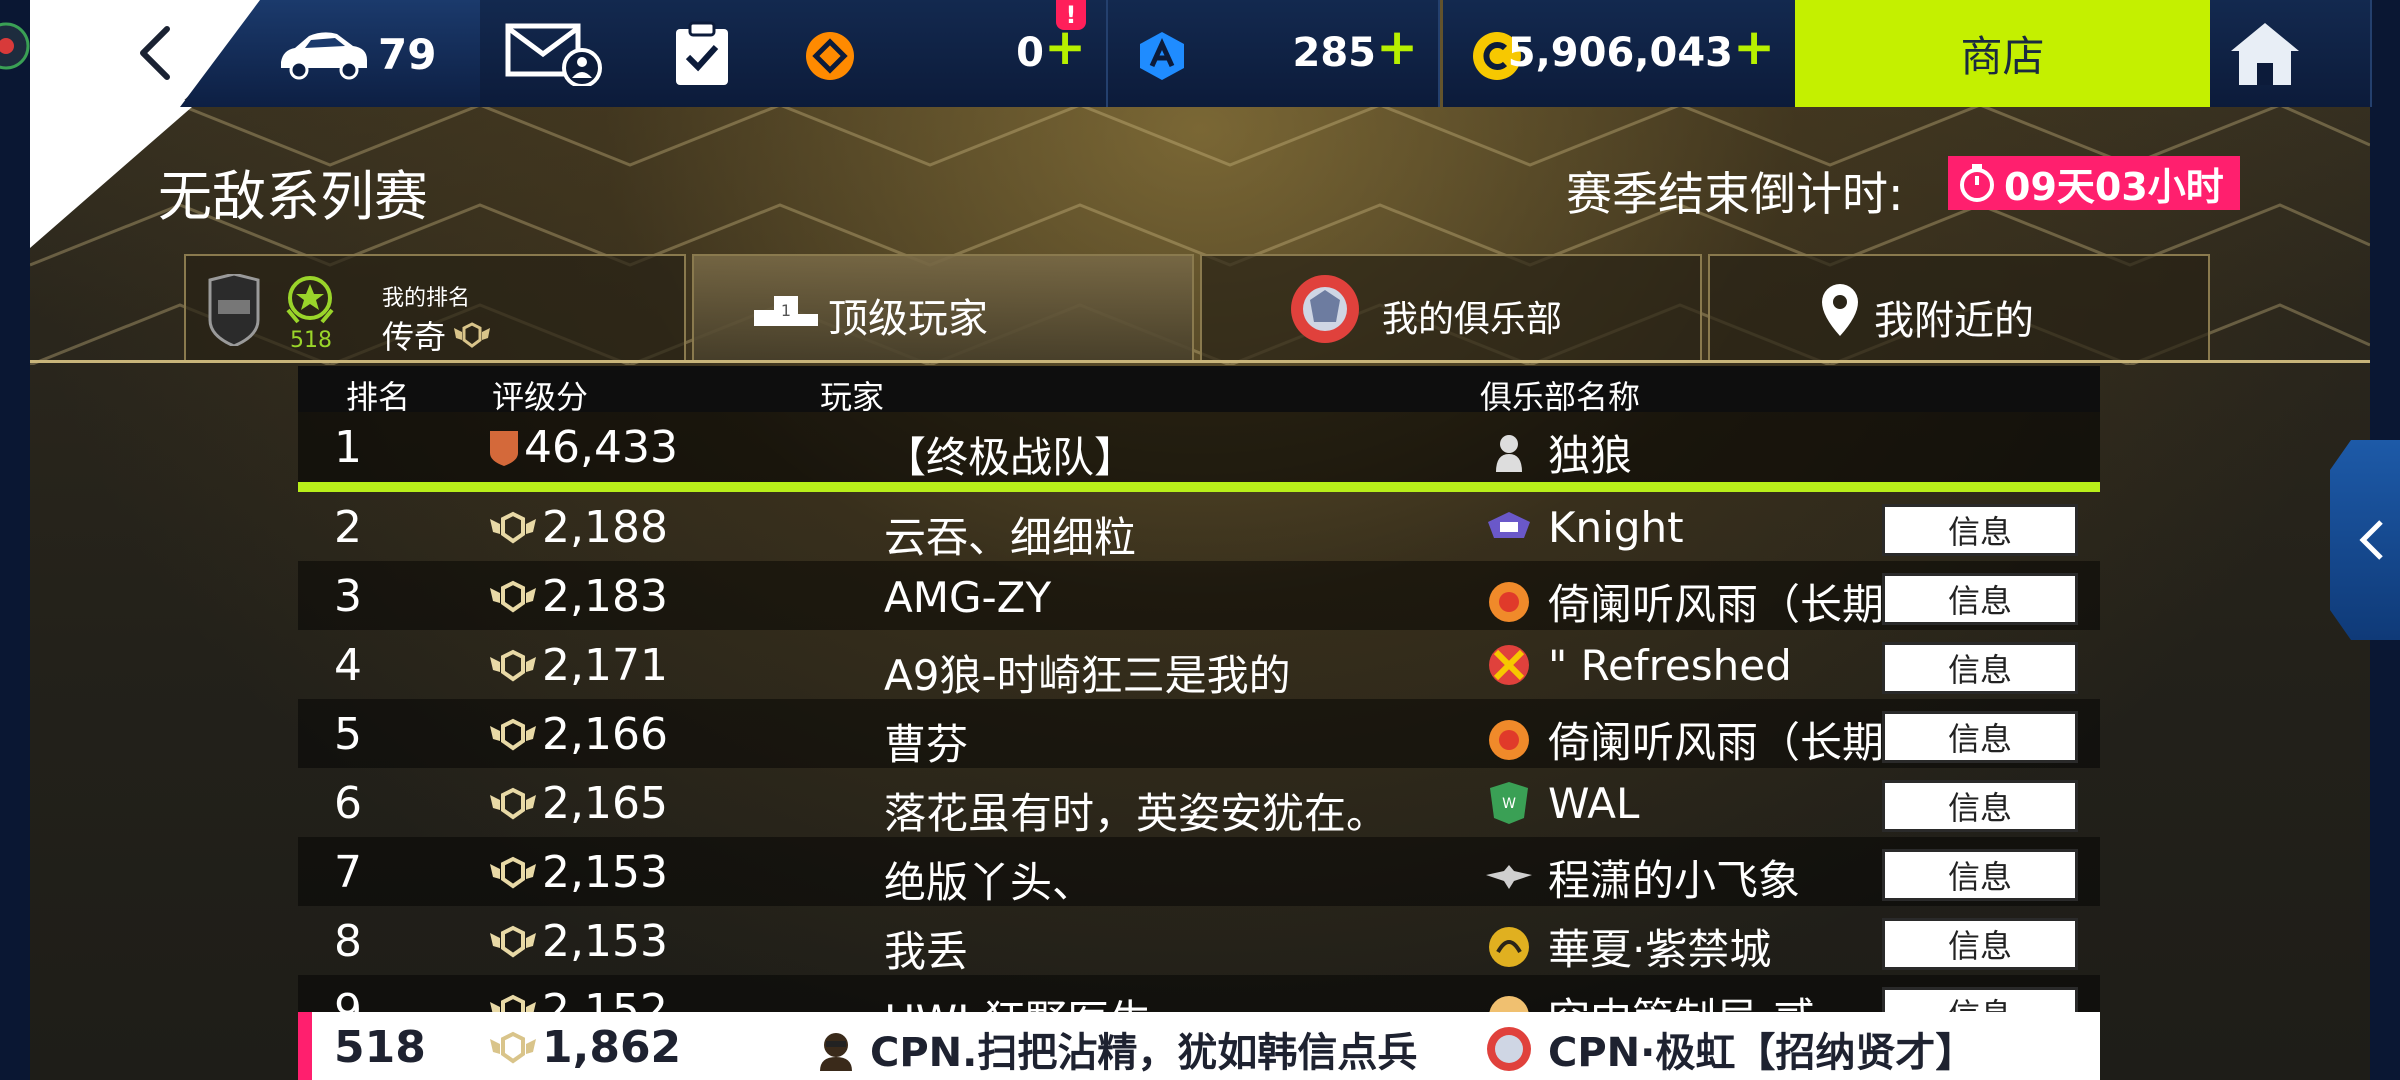  Describe the element at coordinates (1199, 941) in the screenshot. I see `table-row: 8 2,153 我丢 華夏·紫禁城 信息` at that location.